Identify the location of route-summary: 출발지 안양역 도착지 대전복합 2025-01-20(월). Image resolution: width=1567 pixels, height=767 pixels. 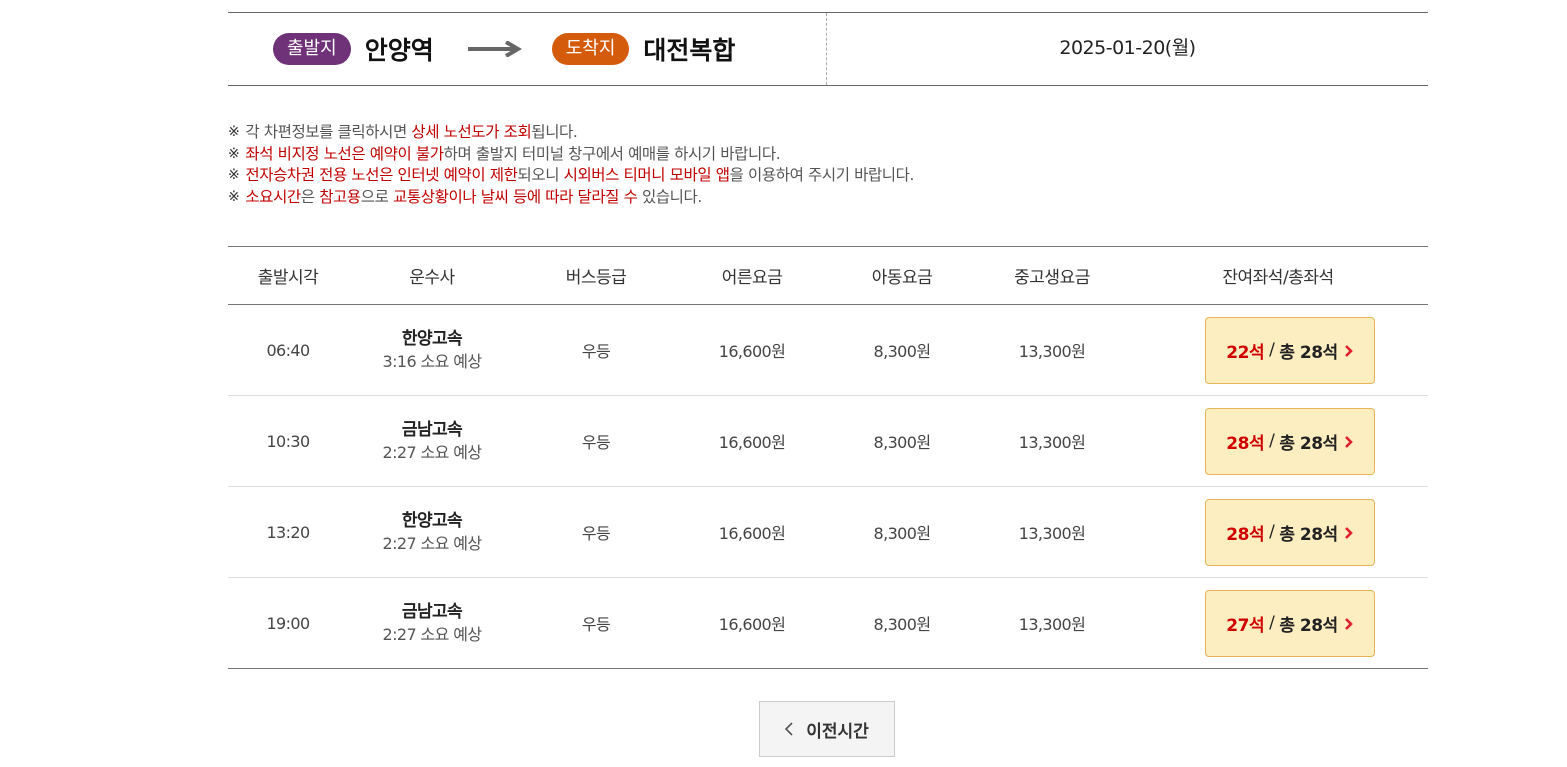
(828, 49).